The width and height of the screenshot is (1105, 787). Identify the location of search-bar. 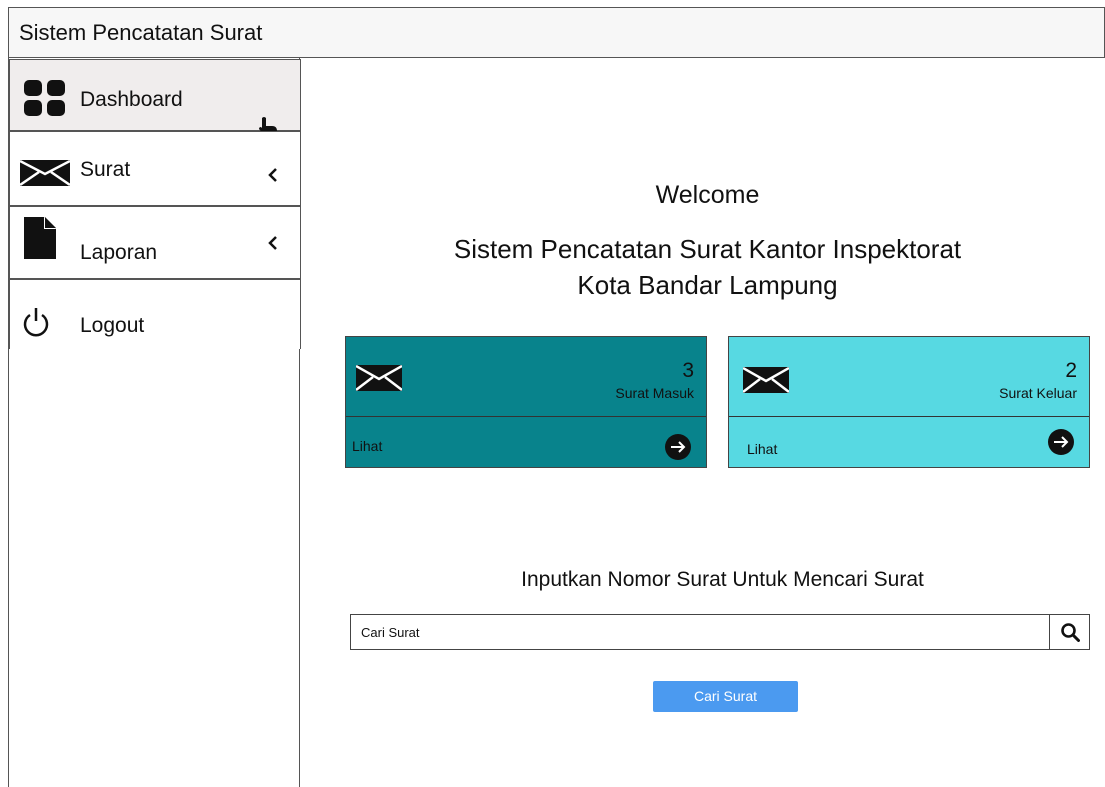
(720, 632).